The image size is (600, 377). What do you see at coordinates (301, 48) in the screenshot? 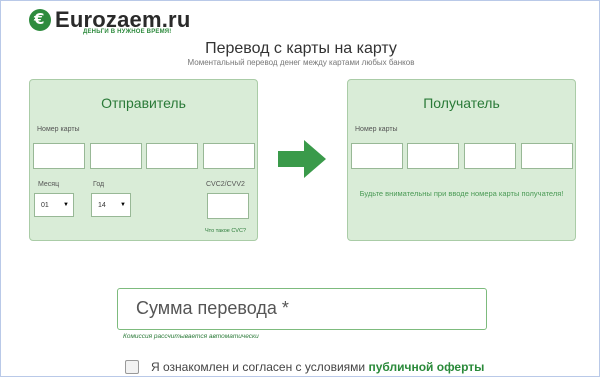
I see `page-title: Перевод с карты на карту` at bounding box center [301, 48].